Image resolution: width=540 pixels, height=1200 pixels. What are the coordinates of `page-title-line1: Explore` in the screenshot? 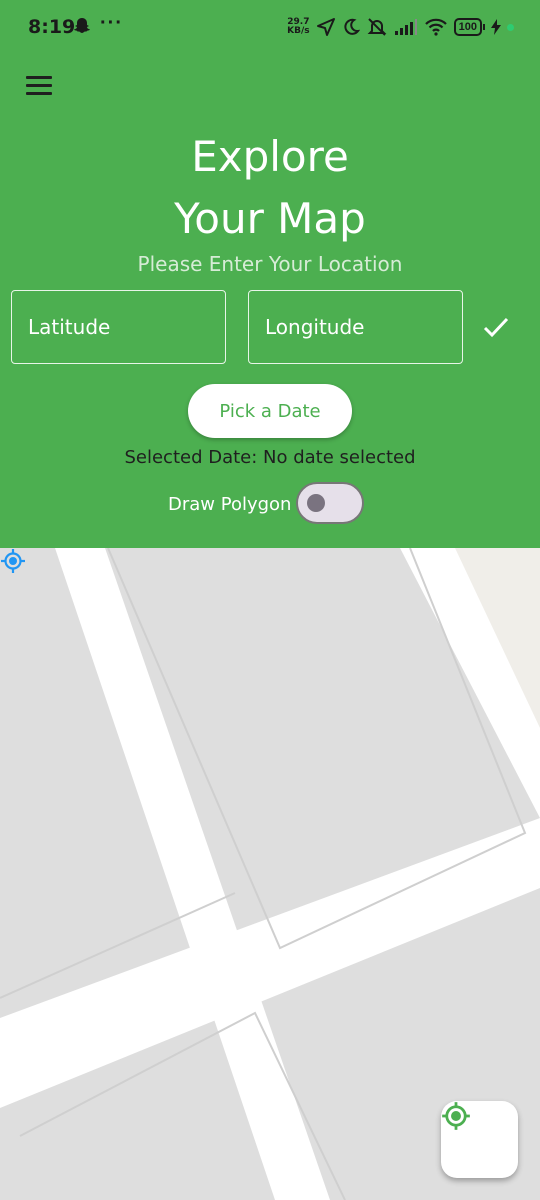 It's located at (270, 156).